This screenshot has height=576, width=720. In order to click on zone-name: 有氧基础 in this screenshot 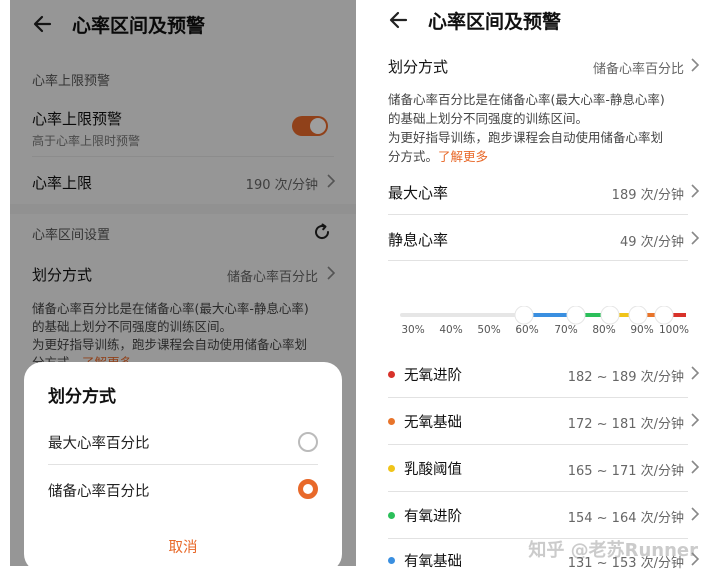, I will do `click(433, 560)`.